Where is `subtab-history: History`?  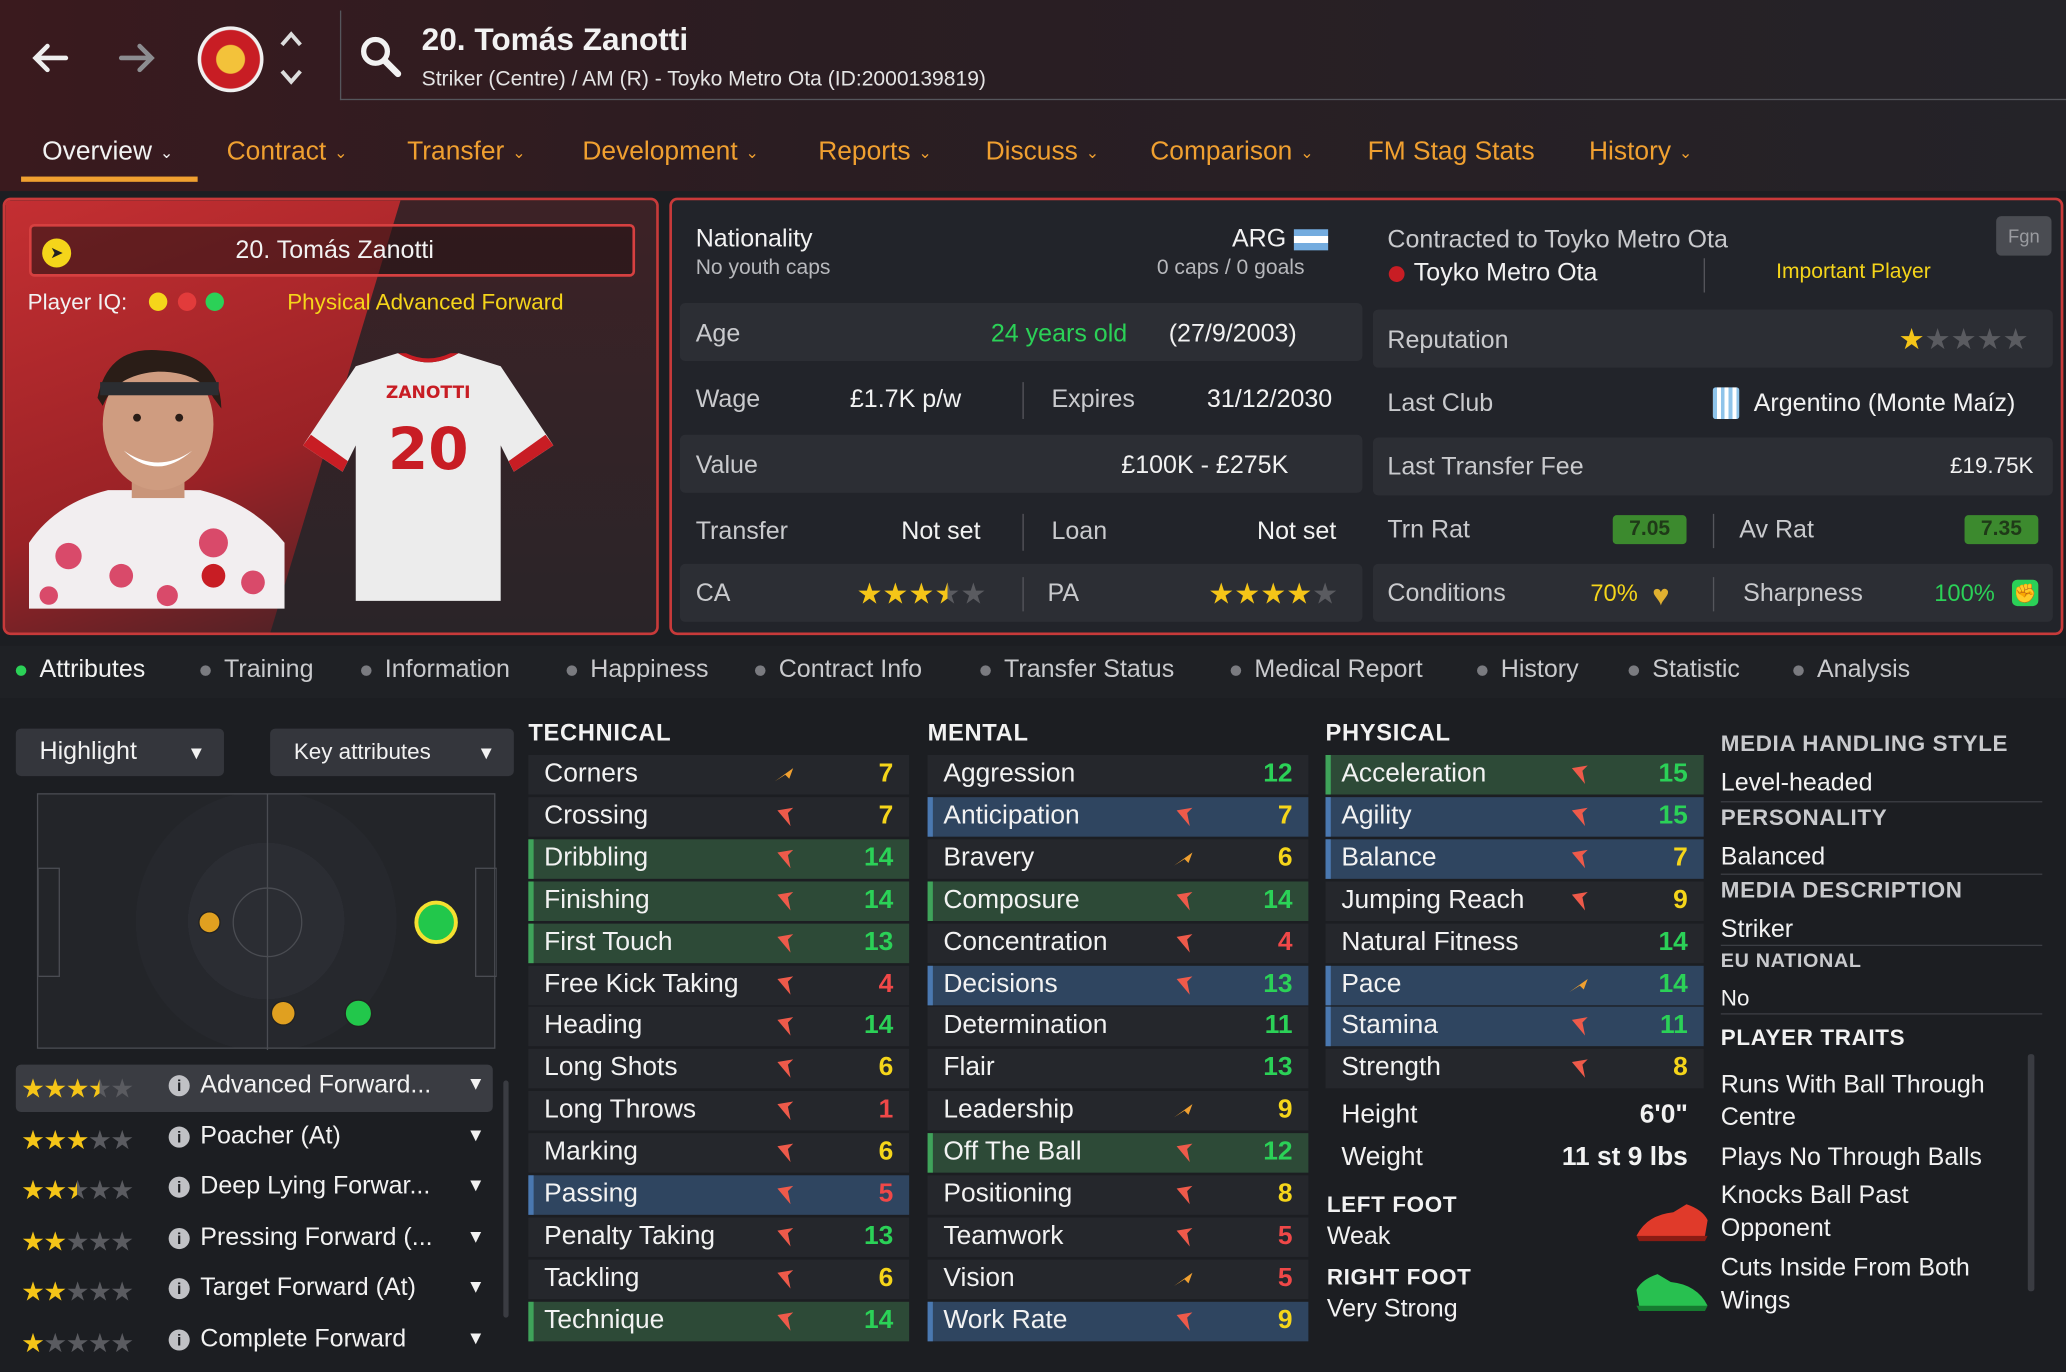 subtab-history: History is located at coordinates (1528, 670).